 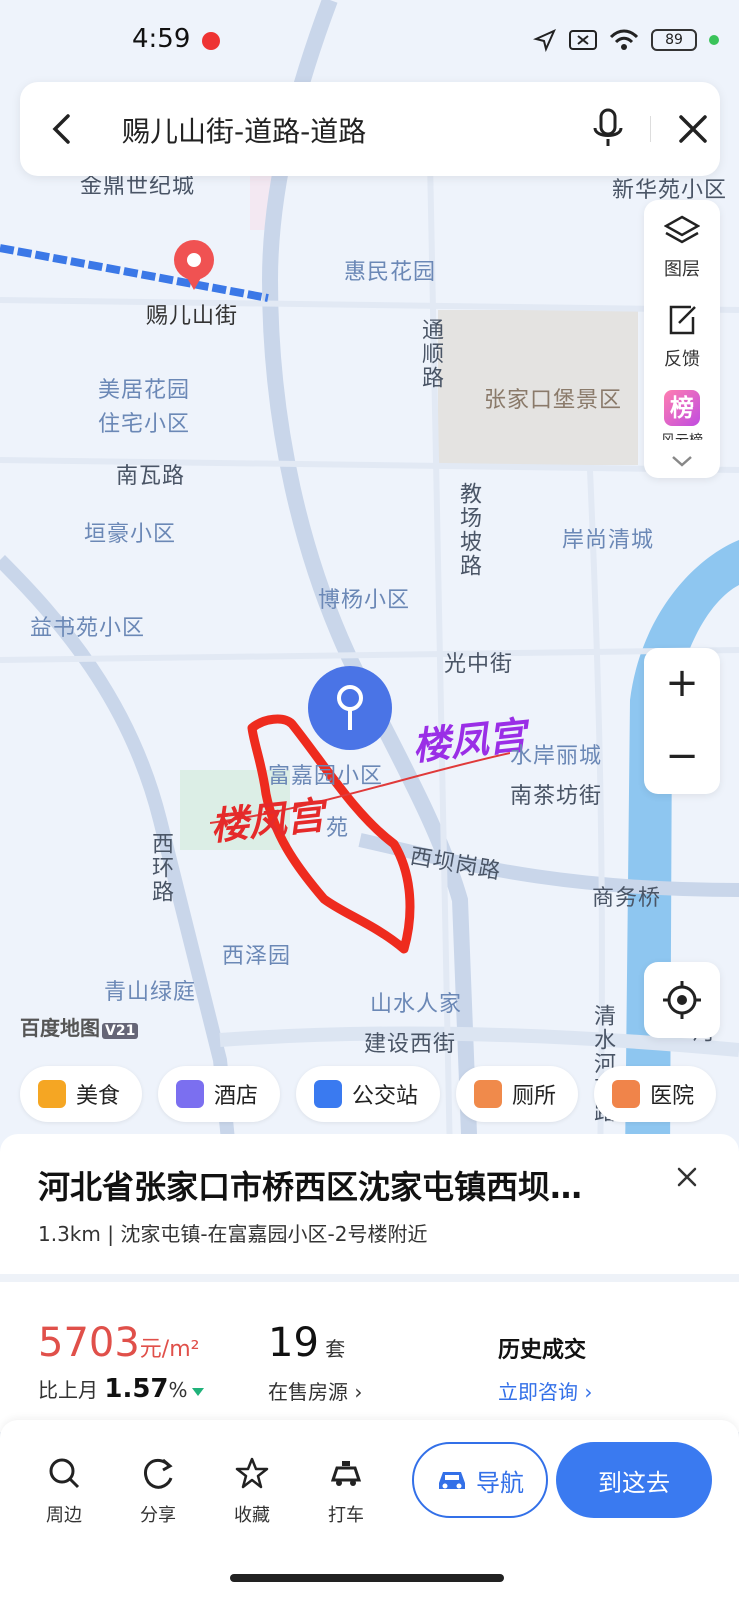 I want to click on layers-button: 图层, so click(x=682, y=247).